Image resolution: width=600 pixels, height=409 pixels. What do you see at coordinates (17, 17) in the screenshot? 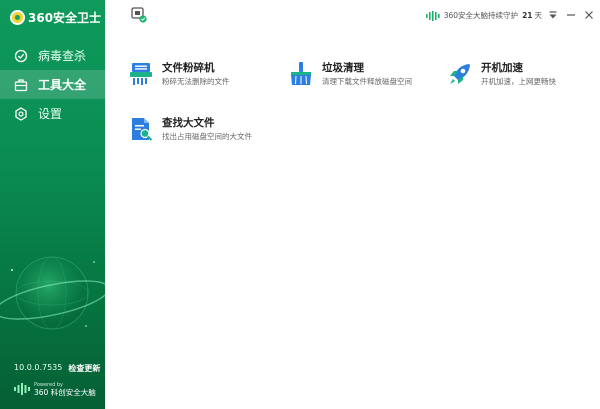
I see `logo-icon` at bounding box center [17, 17].